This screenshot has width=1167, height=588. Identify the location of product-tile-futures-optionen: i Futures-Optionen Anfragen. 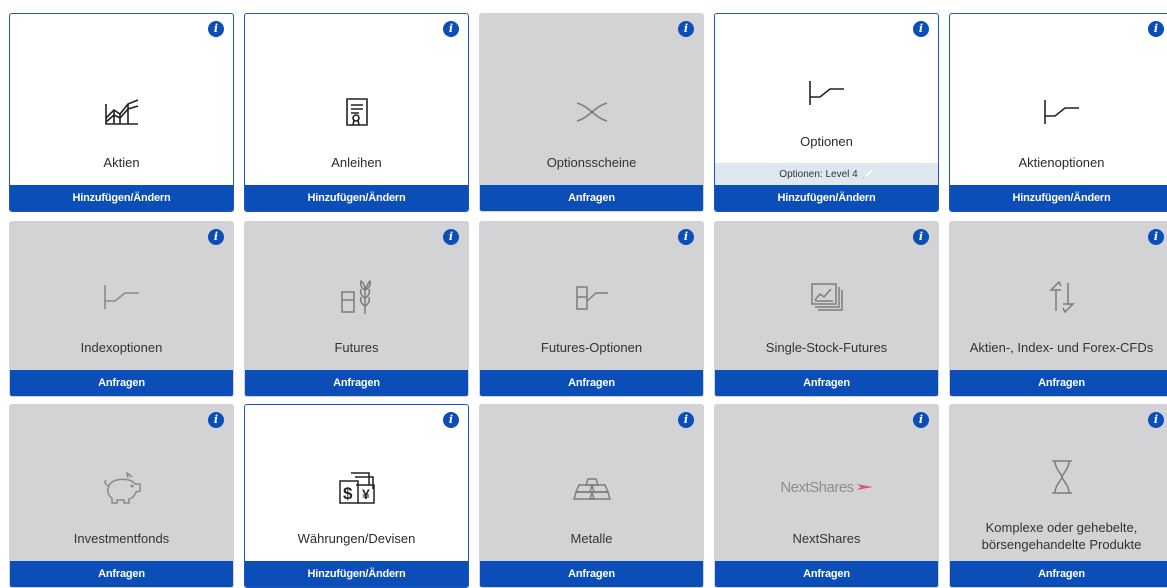
(591, 309).